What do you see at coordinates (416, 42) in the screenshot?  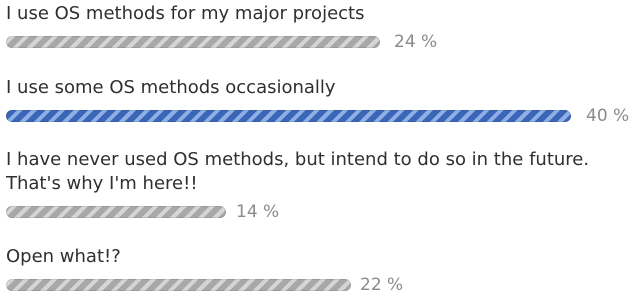 I see `poll-option-percent: 24 %` at bounding box center [416, 42].